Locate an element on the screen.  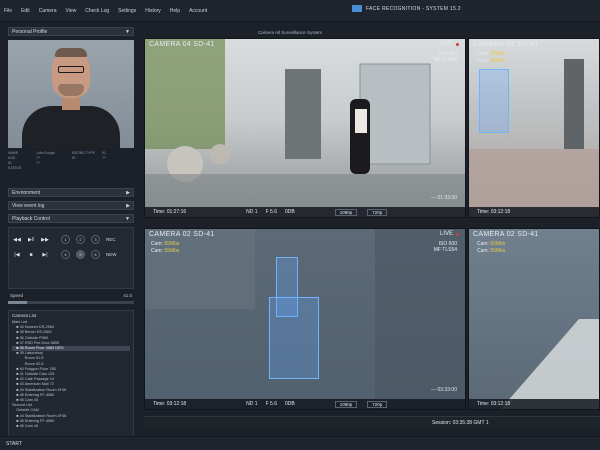
menu-camera: Camera is located at coordinates (48, 11).